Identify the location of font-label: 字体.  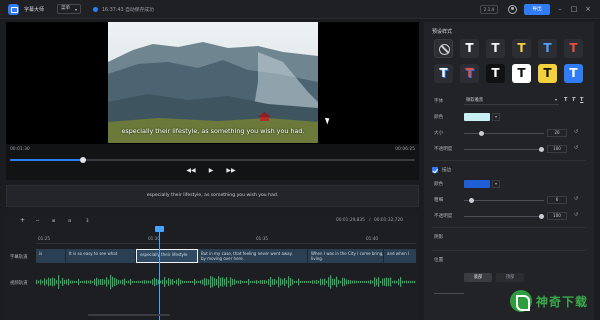
(439, 101).